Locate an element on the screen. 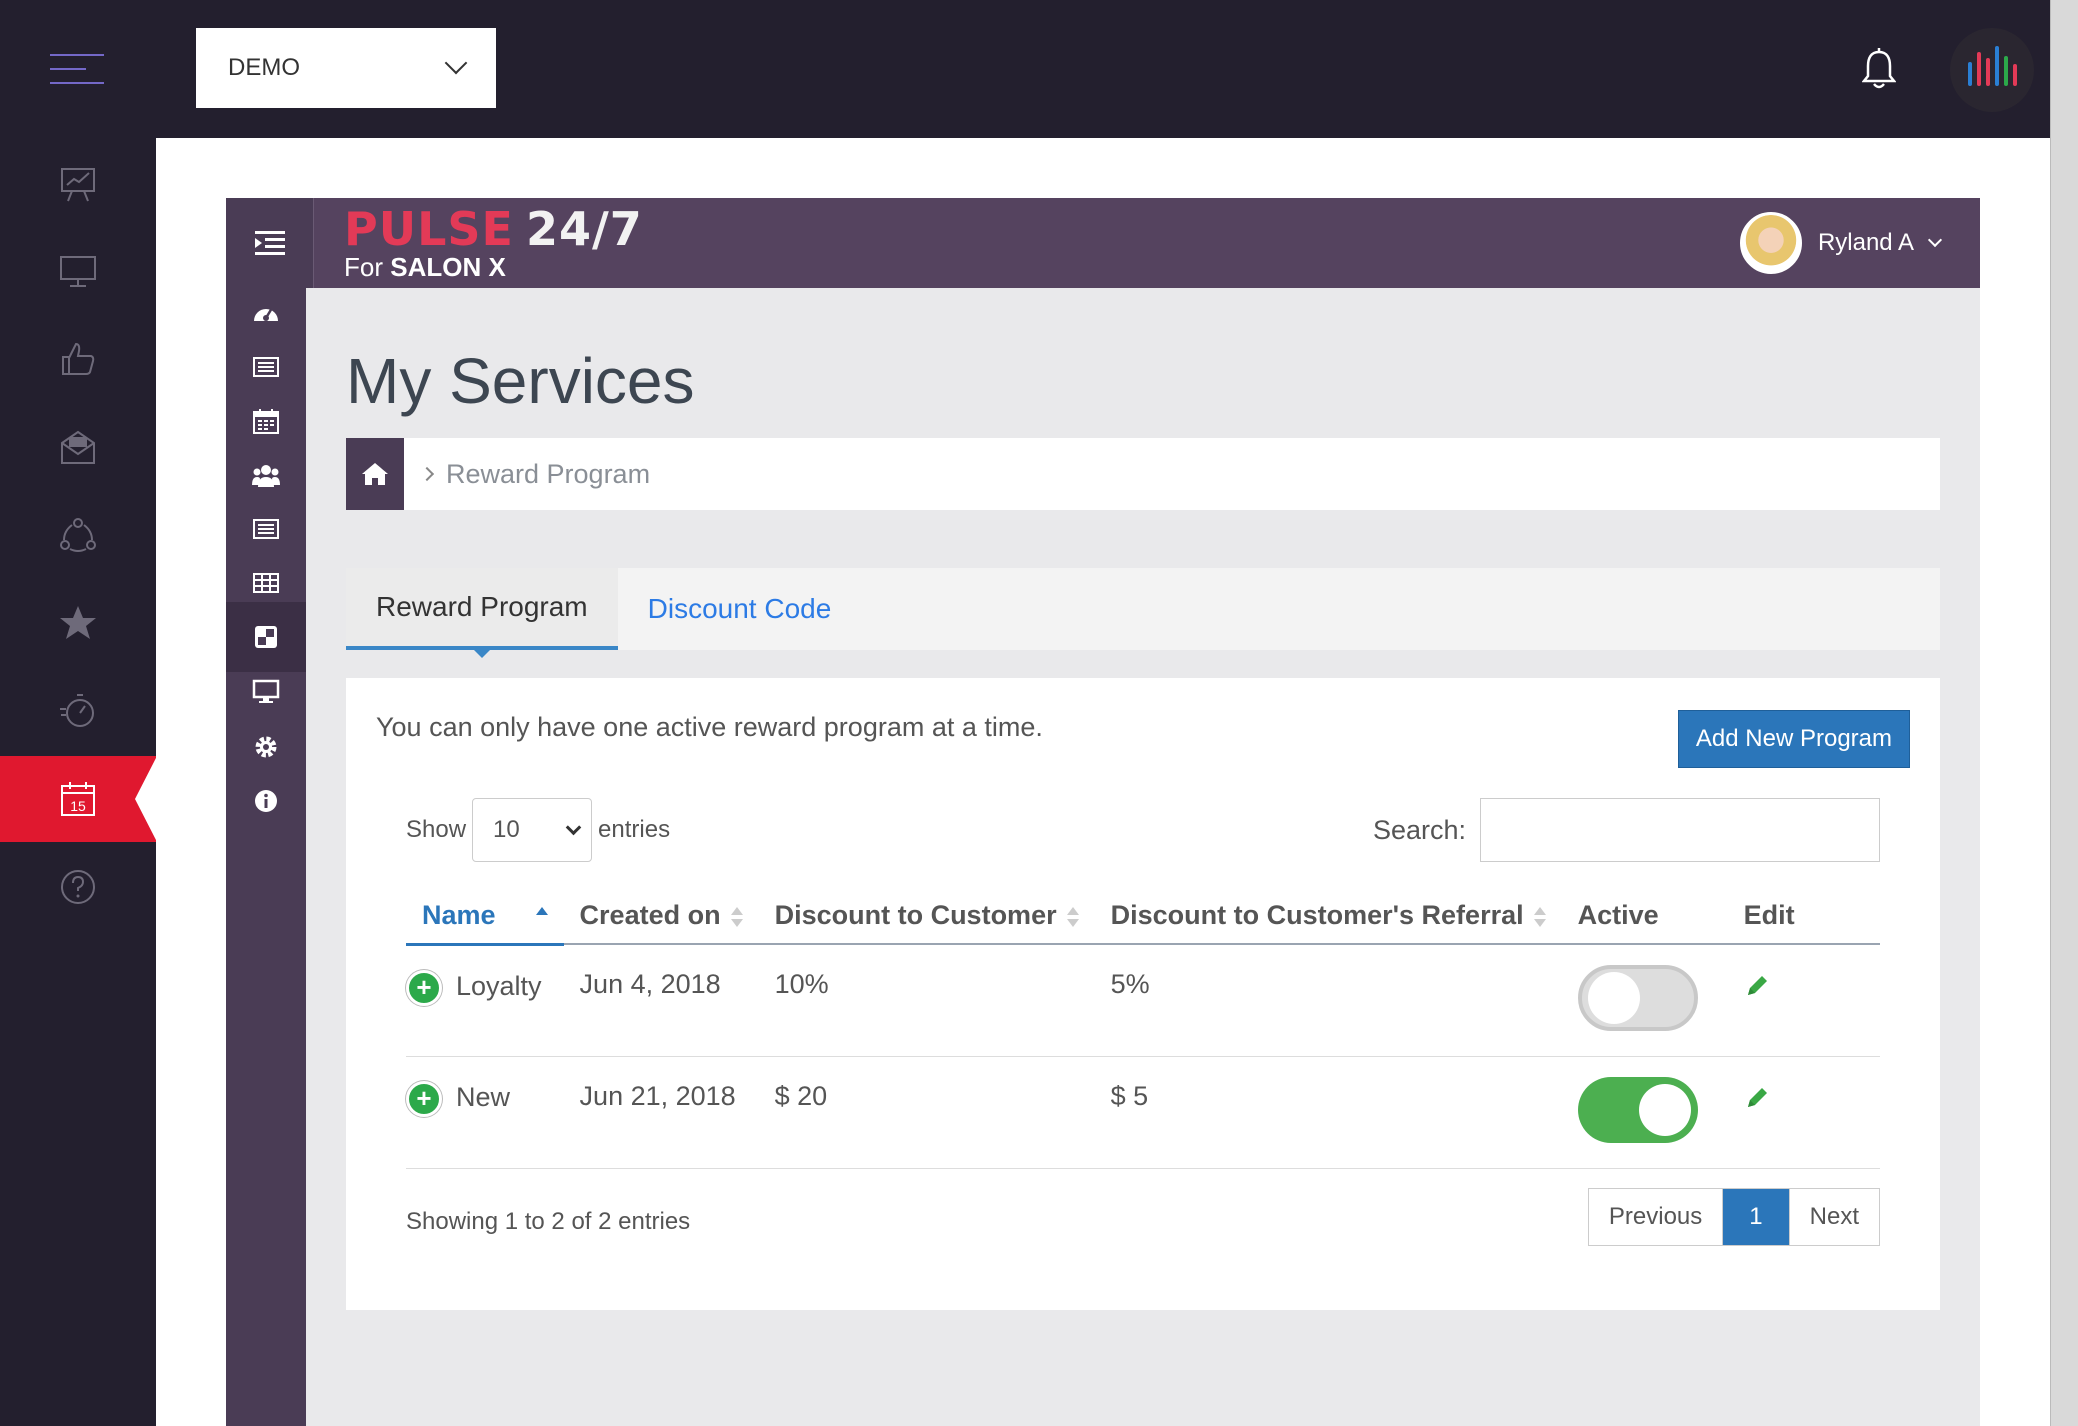 The width and height of the screenshot is (2078, 1426). program-name: Loyalty is located at coordinates (499, 985).